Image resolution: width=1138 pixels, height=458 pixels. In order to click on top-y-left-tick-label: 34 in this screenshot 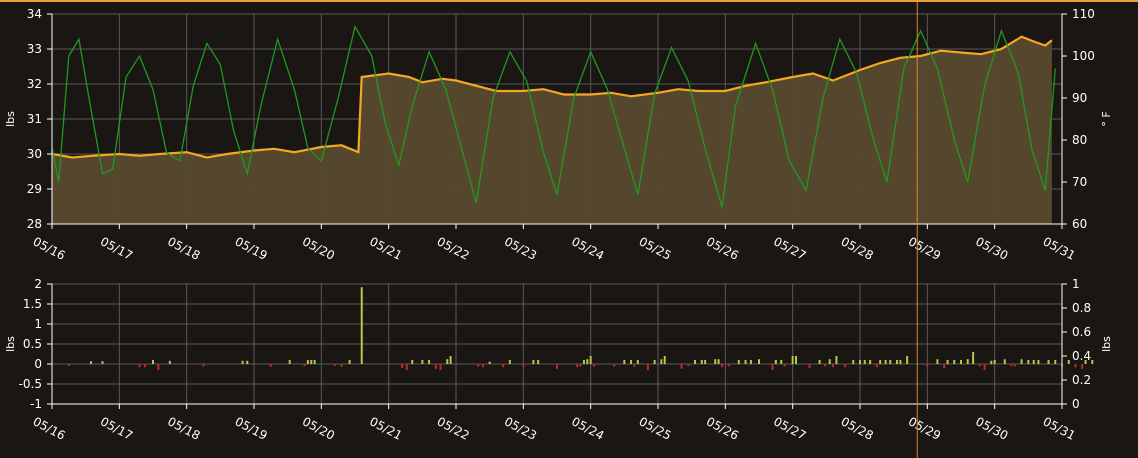, I will do `click(34, 14)`.